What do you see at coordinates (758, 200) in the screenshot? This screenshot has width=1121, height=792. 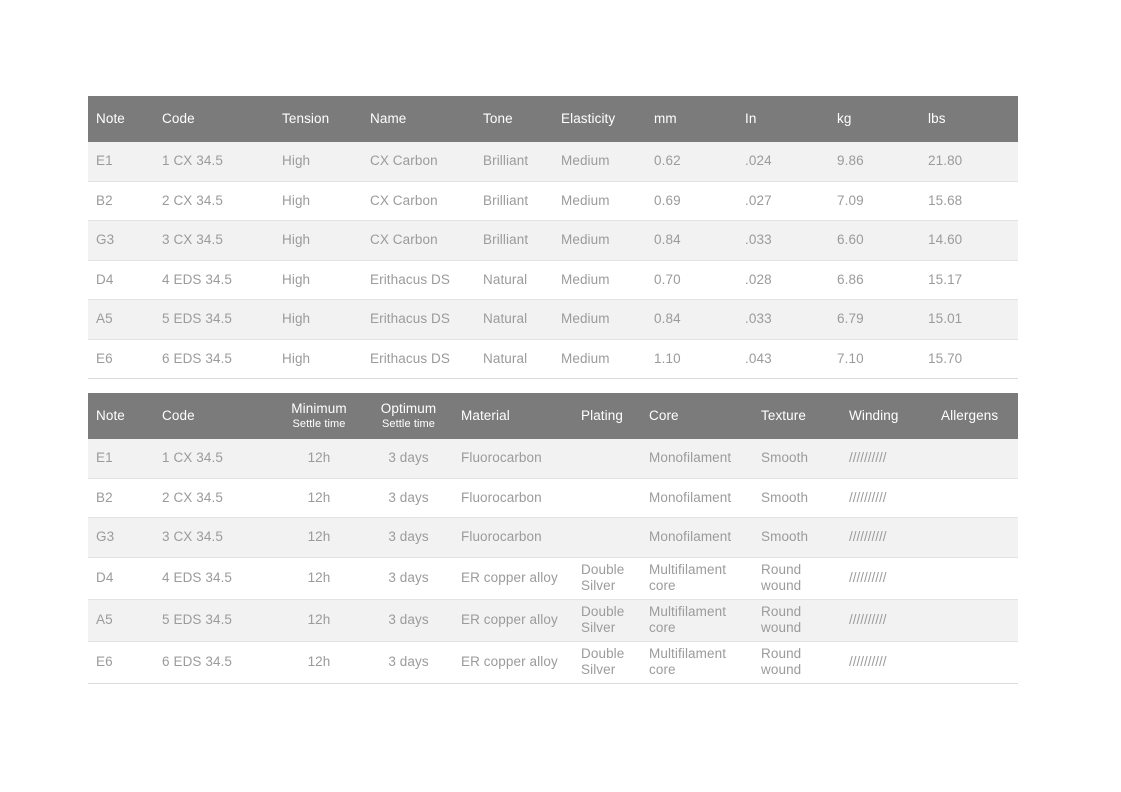 I see `cell-value: .027` at bounding box center [758, 200].